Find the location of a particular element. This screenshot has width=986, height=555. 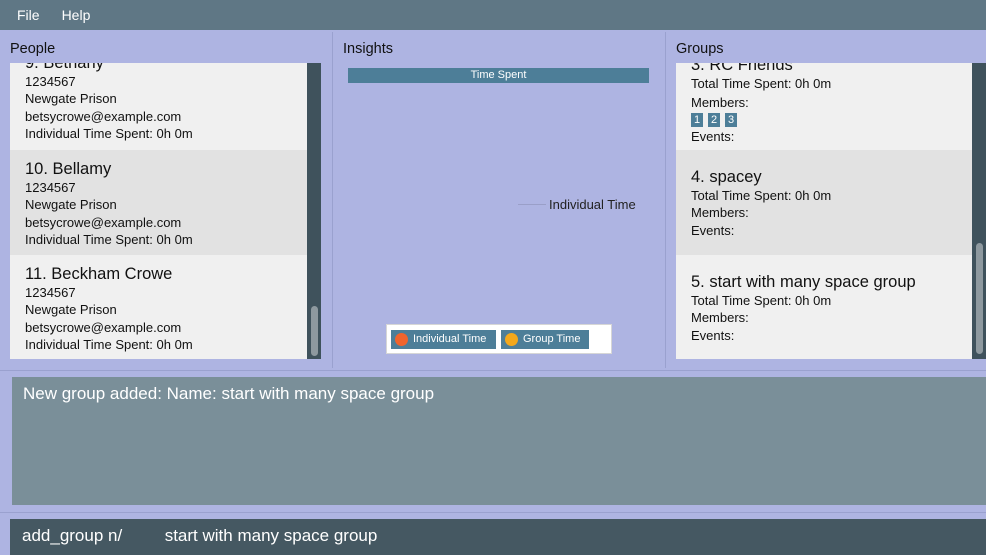

file-menu: File is located at coordinates (28, 15).